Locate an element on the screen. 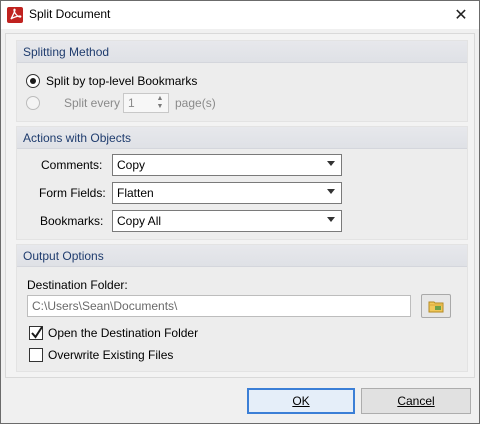  destination-folder-field is located at coordinates (219, 306).